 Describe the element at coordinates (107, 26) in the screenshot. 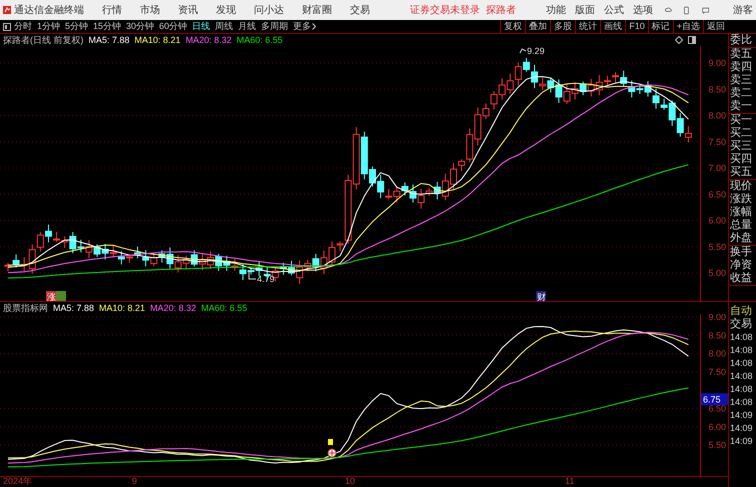

I see `period-tab: 15分钟` at that location.